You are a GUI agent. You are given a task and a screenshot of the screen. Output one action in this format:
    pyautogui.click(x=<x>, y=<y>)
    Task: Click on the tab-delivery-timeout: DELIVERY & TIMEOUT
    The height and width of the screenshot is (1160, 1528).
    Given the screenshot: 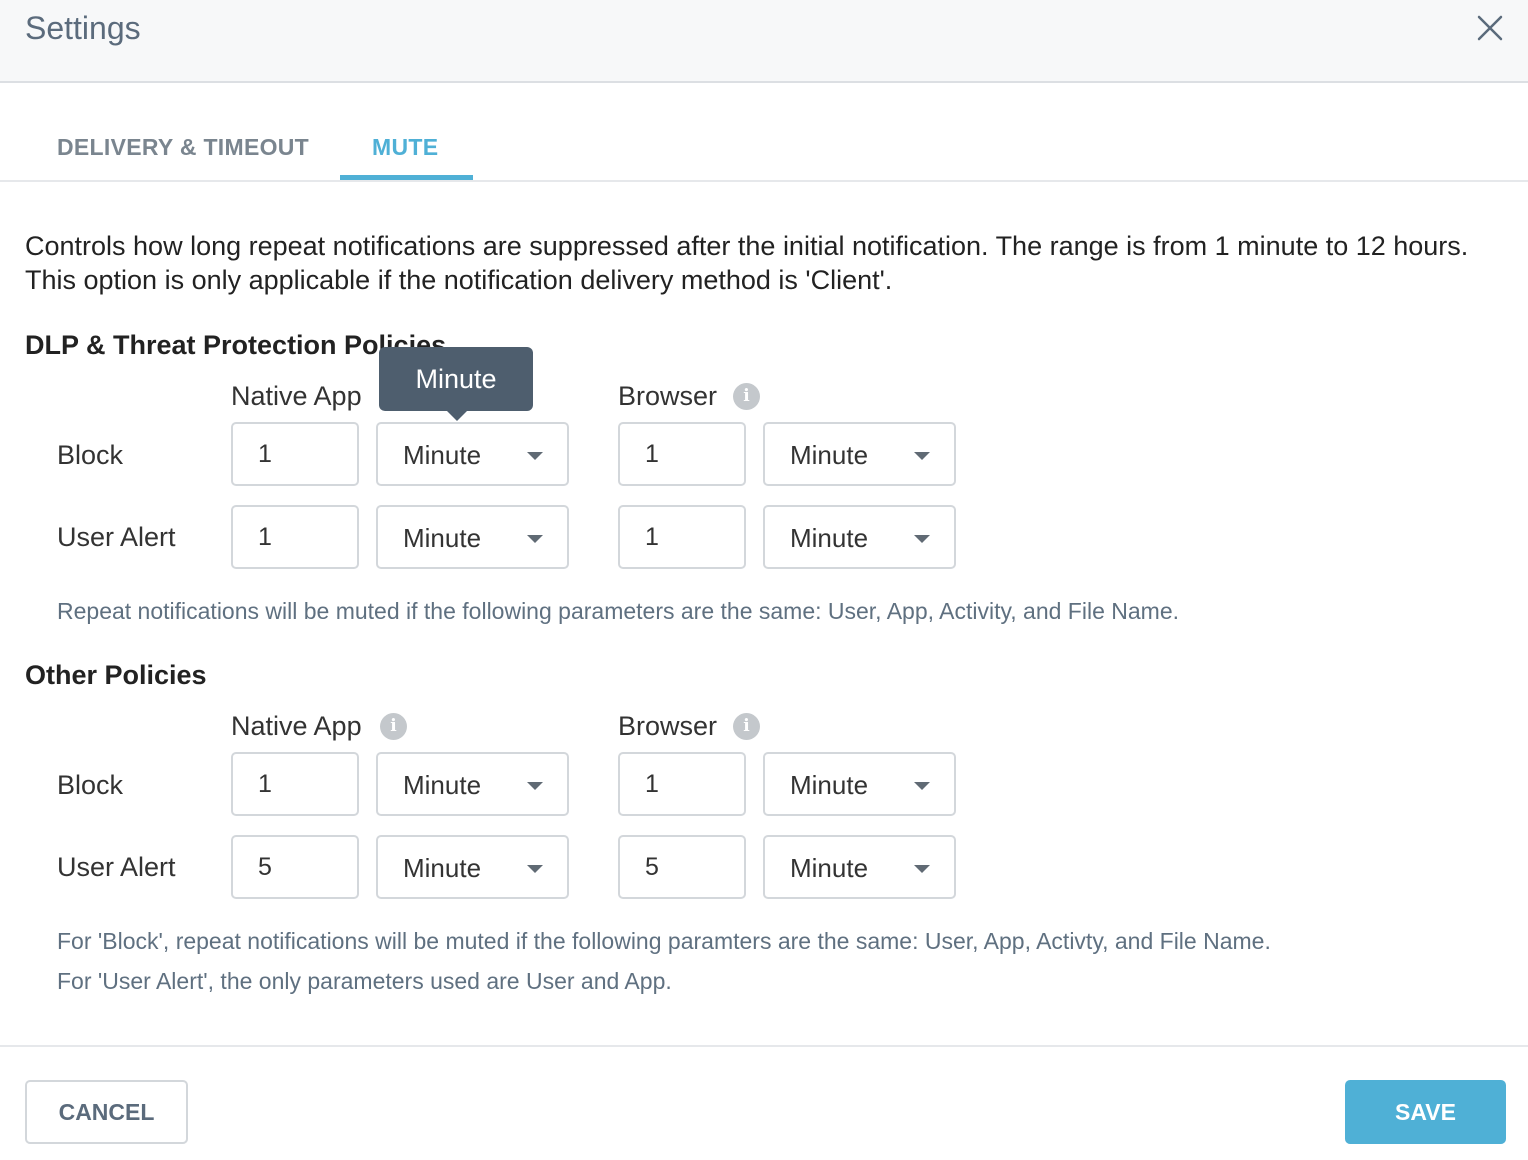 What is the action you would take?
    pyautogui.click(x=183, y=147)
    